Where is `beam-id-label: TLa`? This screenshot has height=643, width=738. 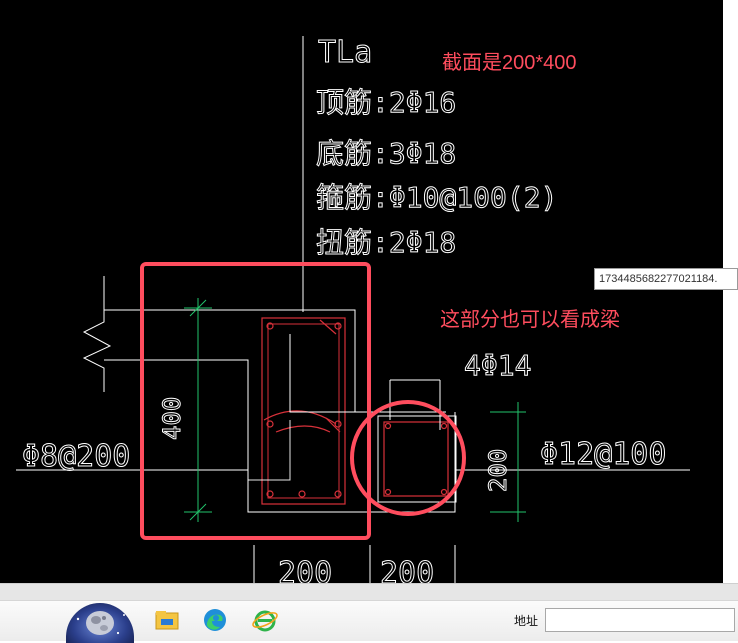
beam-id-label: TLa is located at coordinates (345, 52).